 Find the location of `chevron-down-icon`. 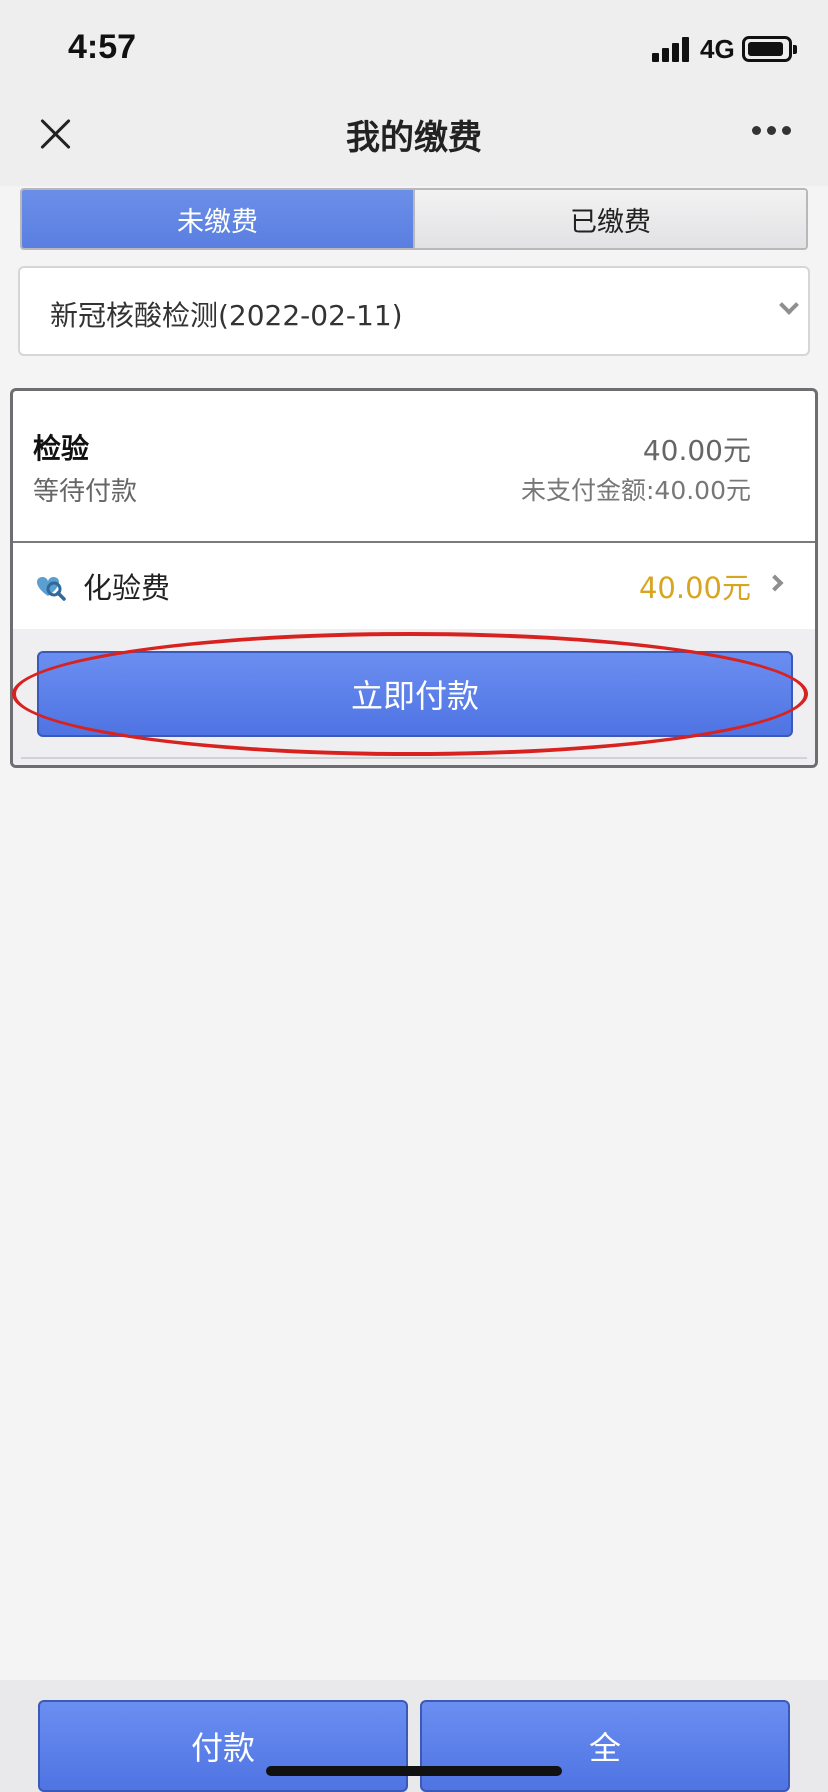

chevron-down-icon is located at coordinates (789, 305).